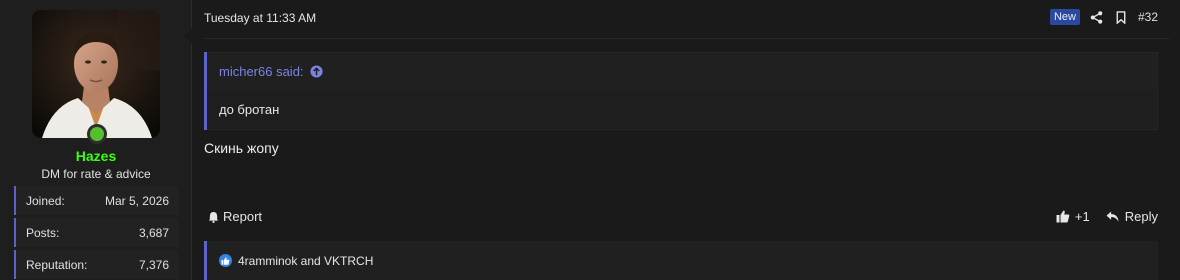 This screenshot has width=1180, height=280. What do you see at coordinates (243, 216) in the screenshot?
I see `report-label: Report` at bounding box center [243, 216].